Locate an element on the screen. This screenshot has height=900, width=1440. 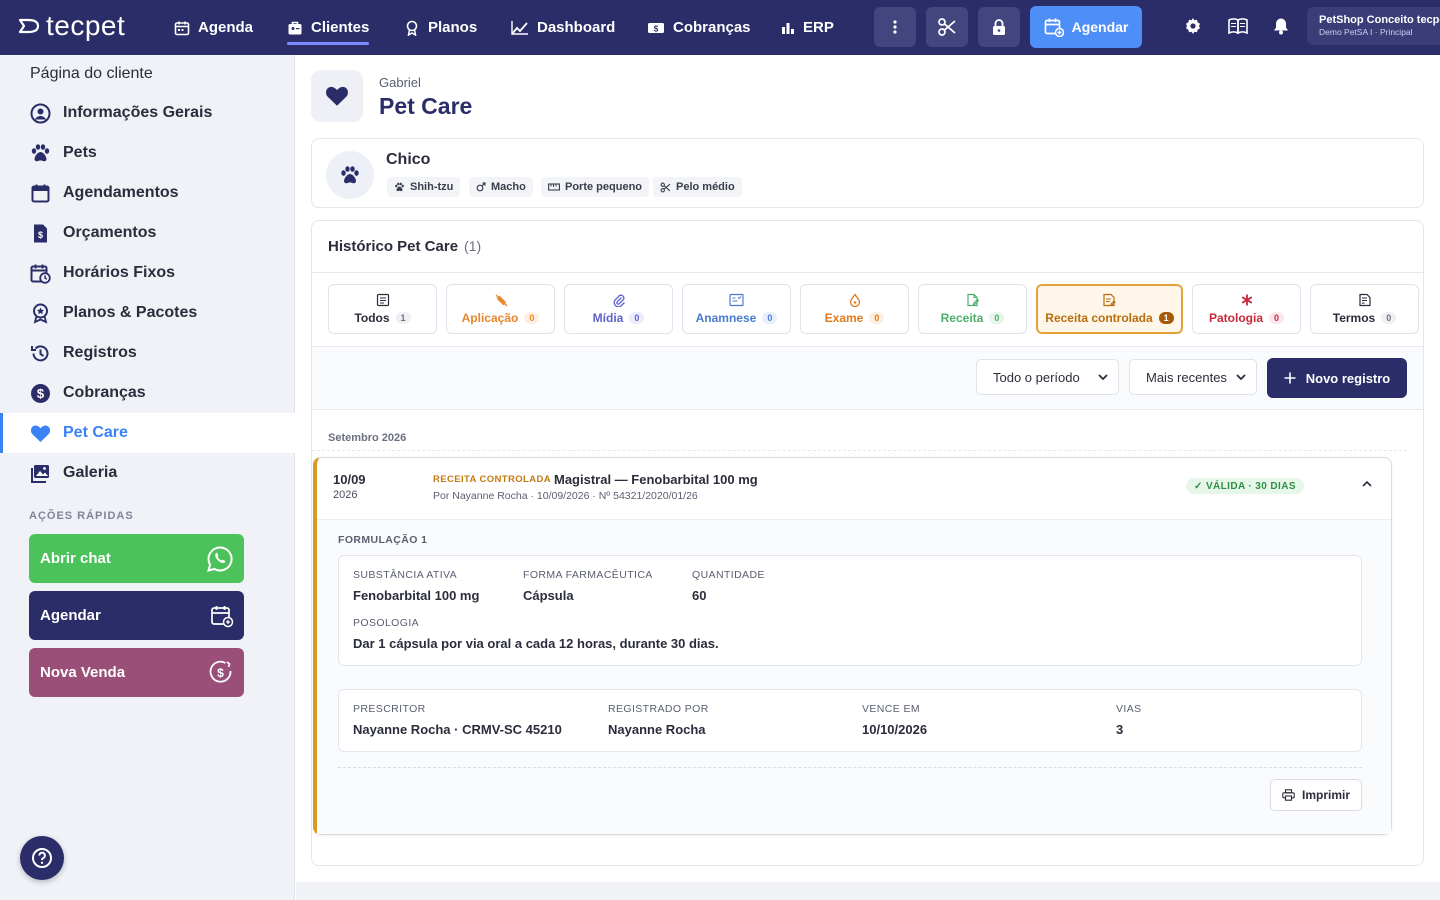
open-chat-button: Abrir chat is located at coordinates (136, 558).